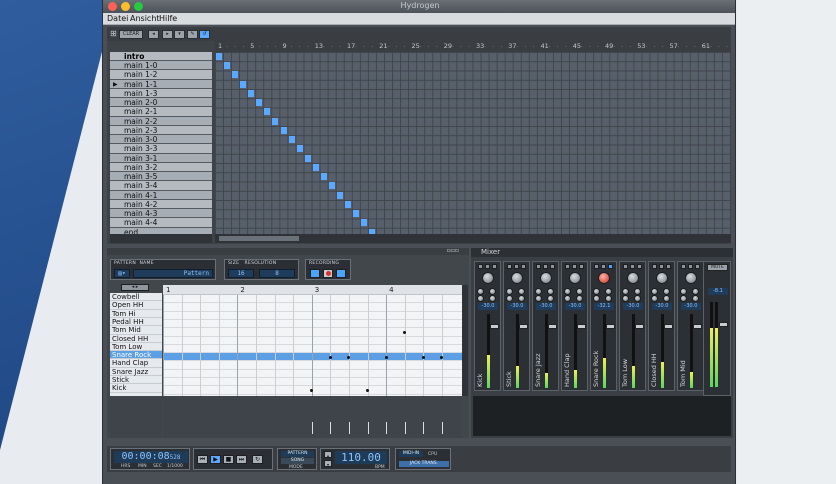 Image resolution: width=836 pixels, height=484 pixels. Describe the element at coordinates (117, 18) in the screenshot. I see `menu-datei: Datei` at that location.